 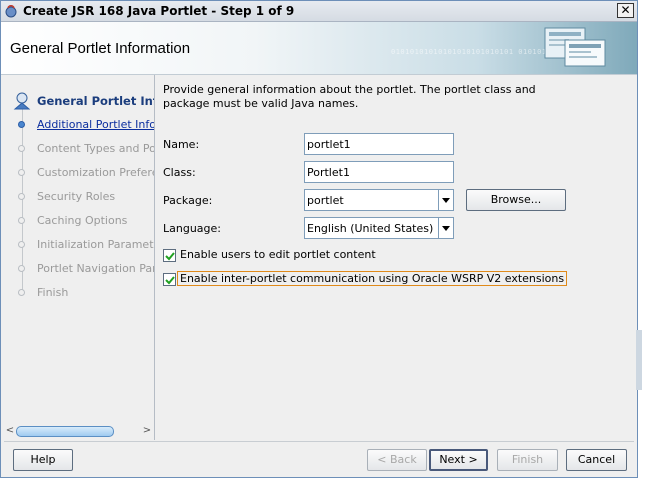 What do you see at coordinates (22, 101) in the screenshot?
I see `current-step-icon` at bounding box center [22, 101].